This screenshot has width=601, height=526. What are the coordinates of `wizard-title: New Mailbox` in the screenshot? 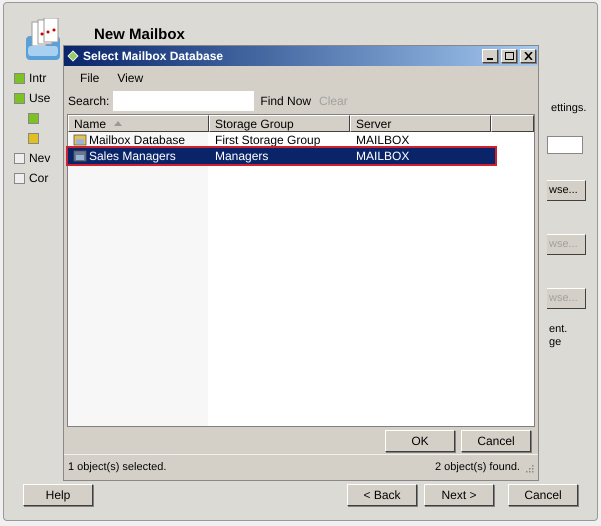 It's located at (139, 34).